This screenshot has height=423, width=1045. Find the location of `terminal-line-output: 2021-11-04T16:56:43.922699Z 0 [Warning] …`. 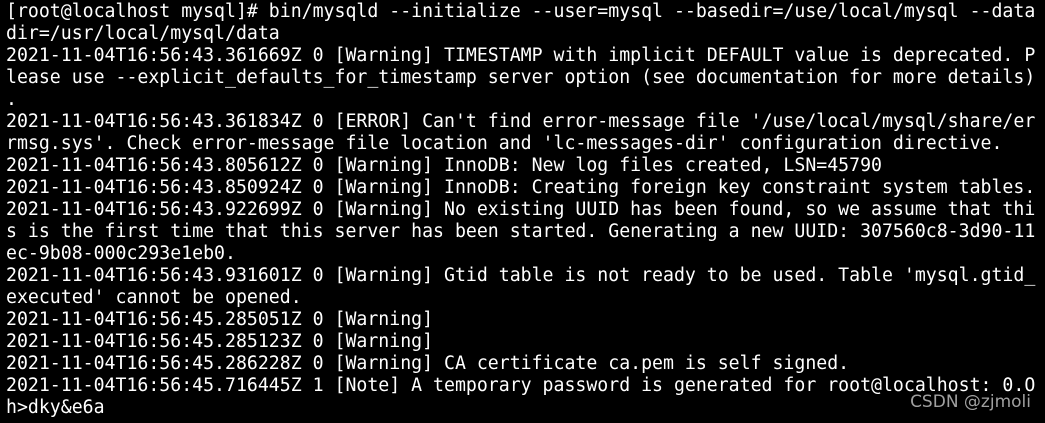

terminal-line-output: 2021-11-04T16:56:43.922699Z 0 [Warning] … is located at coordinates (521, 209).